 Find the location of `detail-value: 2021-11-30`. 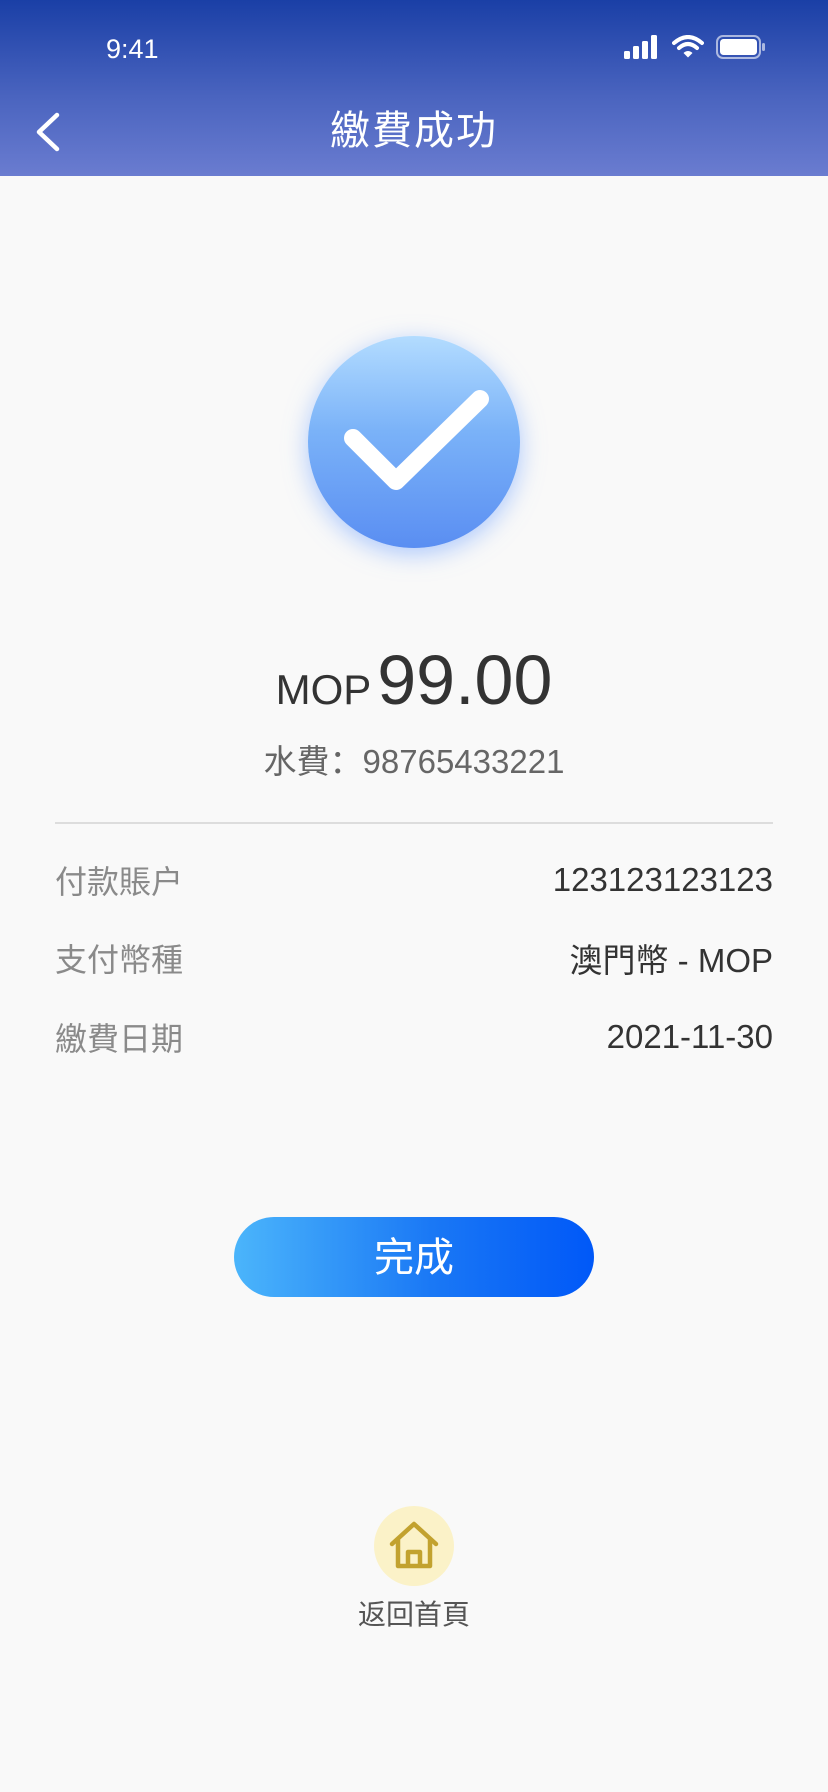

detail-value: 2021-11-30 is located at coordinates (689, 1036).